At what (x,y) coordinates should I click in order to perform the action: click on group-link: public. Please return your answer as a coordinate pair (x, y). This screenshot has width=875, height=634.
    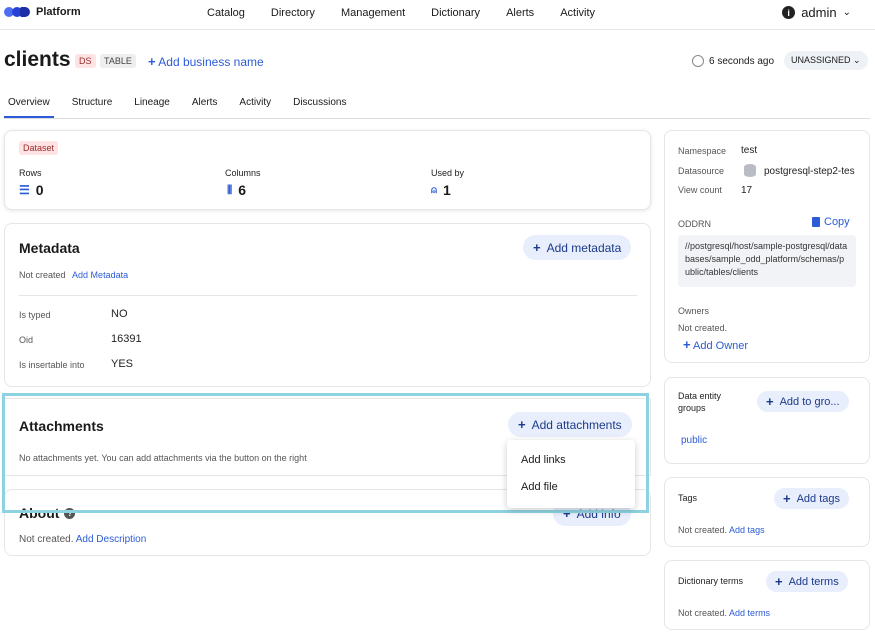
    Looking at the image, I should click on (694, 440).